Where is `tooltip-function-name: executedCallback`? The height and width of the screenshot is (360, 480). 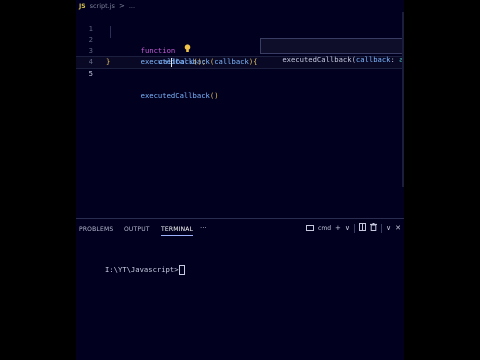 tooltip-function-name: executedCallback is located at coordinates (317, 59).